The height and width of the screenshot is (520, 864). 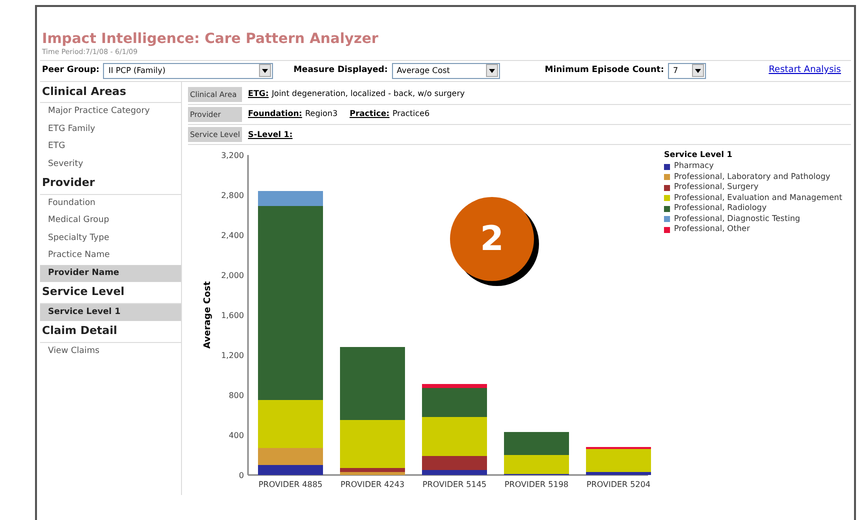 I want to click on filter-value: Region3, so click(x=321, y=114).